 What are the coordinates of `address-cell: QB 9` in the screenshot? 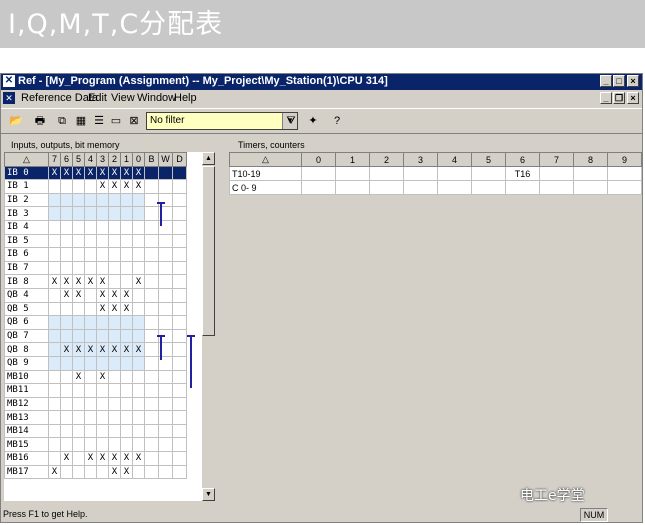 It's located at (26, 363).